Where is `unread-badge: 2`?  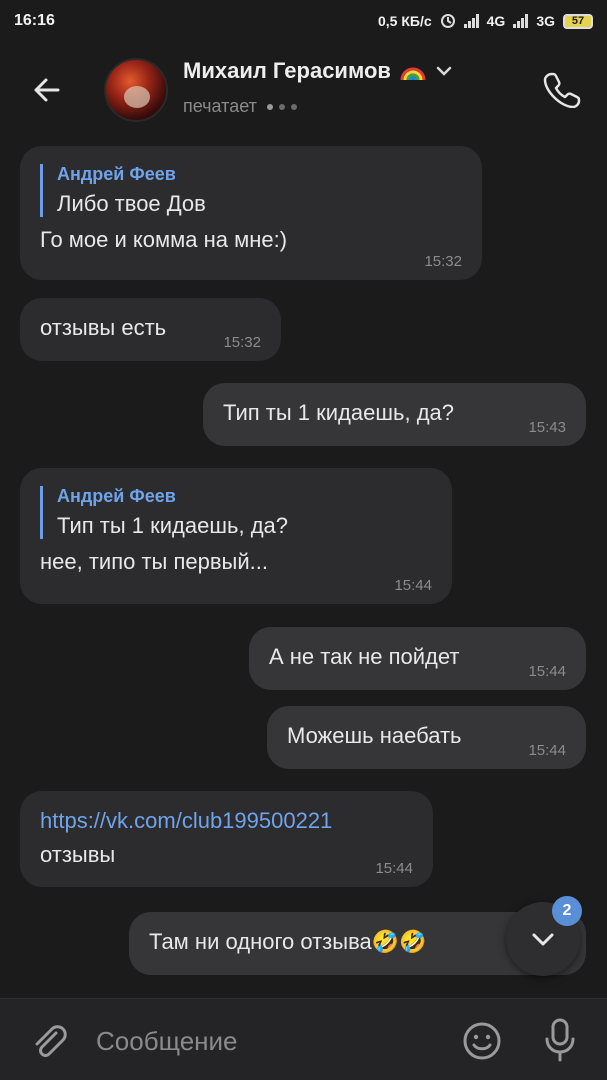 unread-badge: 2 is located at coordinates (567, 911).